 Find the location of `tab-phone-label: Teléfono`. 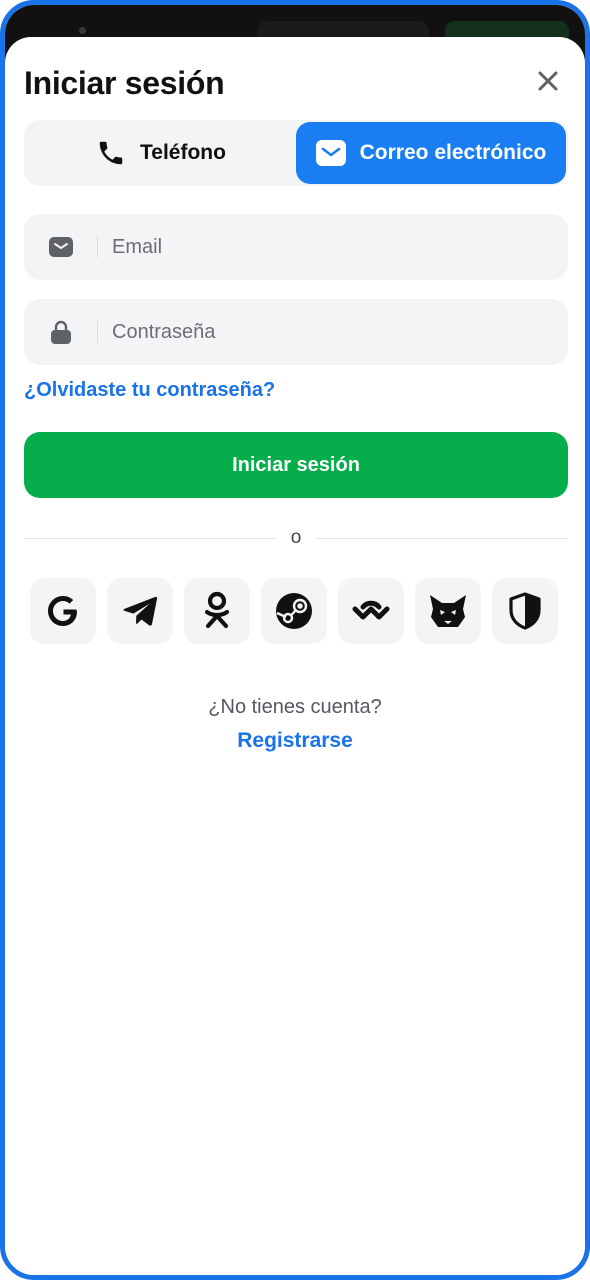

tab-phone-label: Teléfono is located at coordinates (183, 152).